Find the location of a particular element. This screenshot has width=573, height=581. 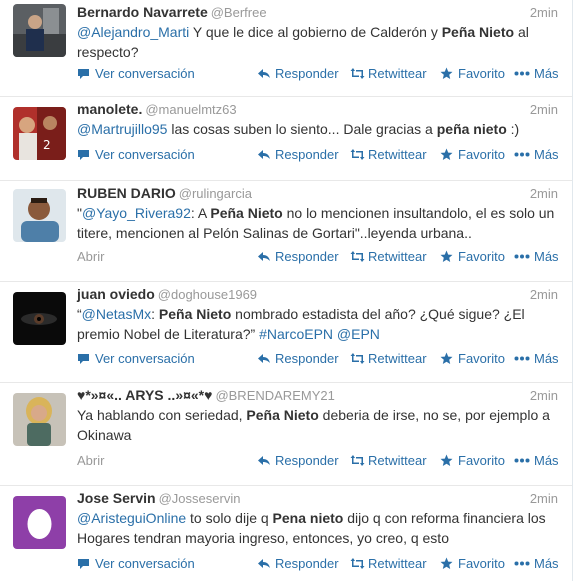

tweet-fullname: Bernardo Navarrete is located at coordinates (142, 12).